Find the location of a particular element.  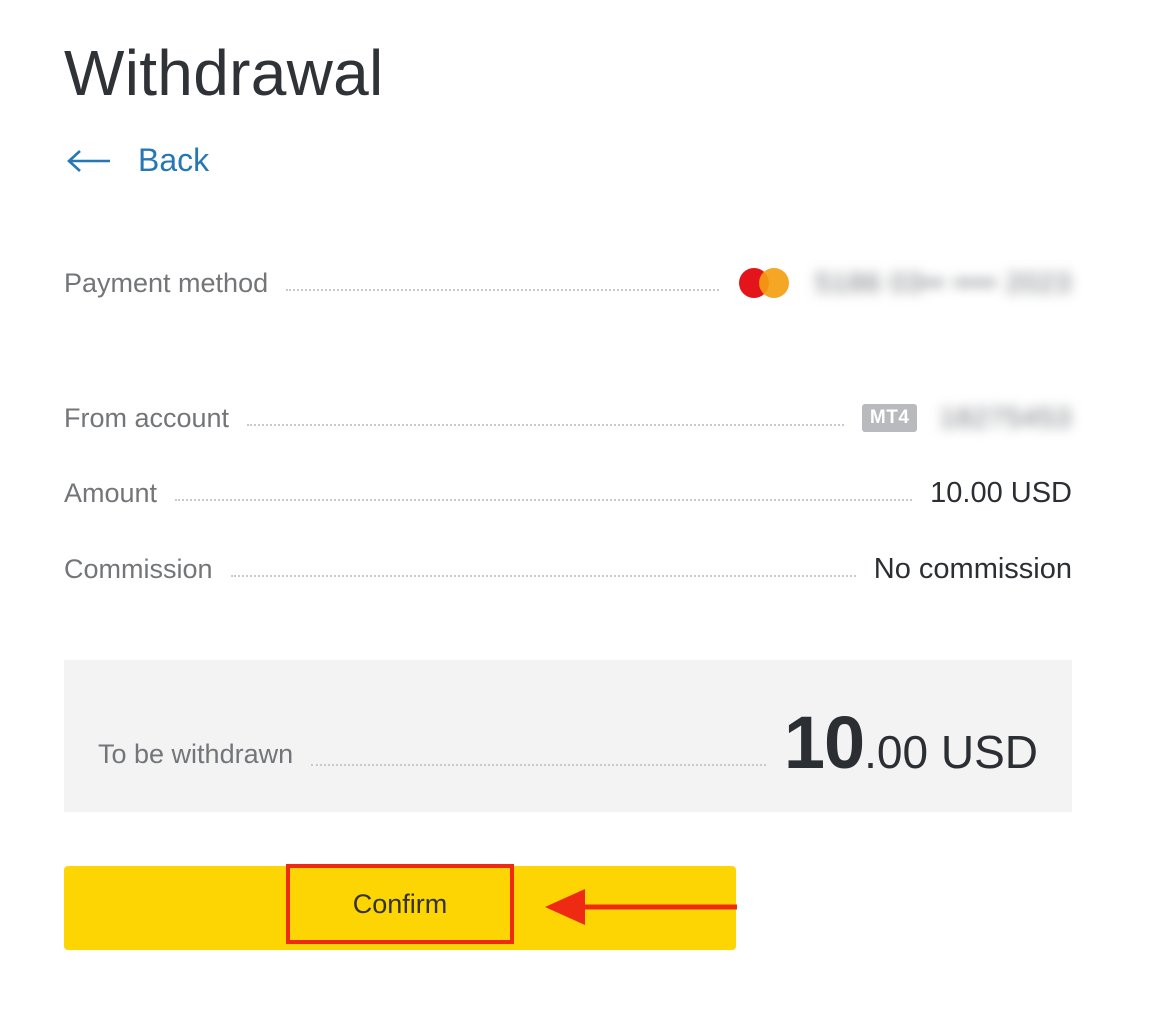

from-account-label: From account is located at coordinates (147, 417).